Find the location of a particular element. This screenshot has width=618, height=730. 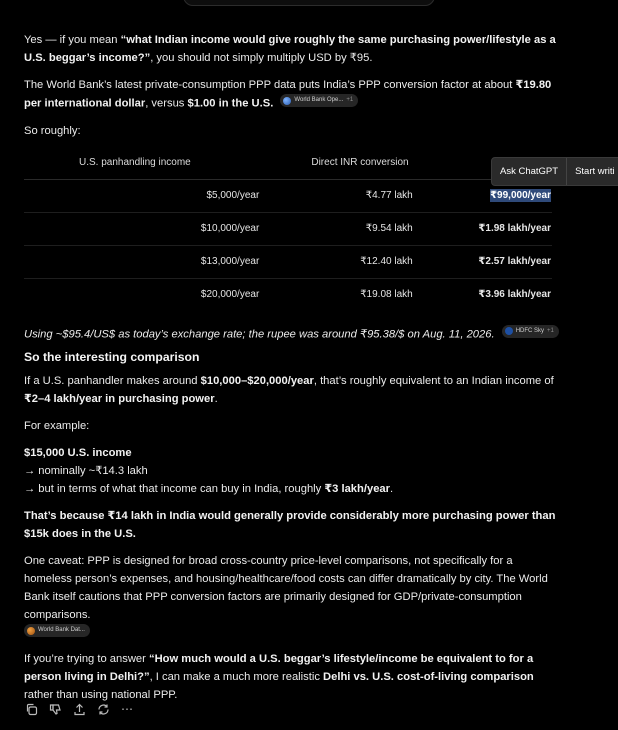

final-text-d: Delhi vs. U.S. cost-of-living comparison is located at coordinates (428, 676).